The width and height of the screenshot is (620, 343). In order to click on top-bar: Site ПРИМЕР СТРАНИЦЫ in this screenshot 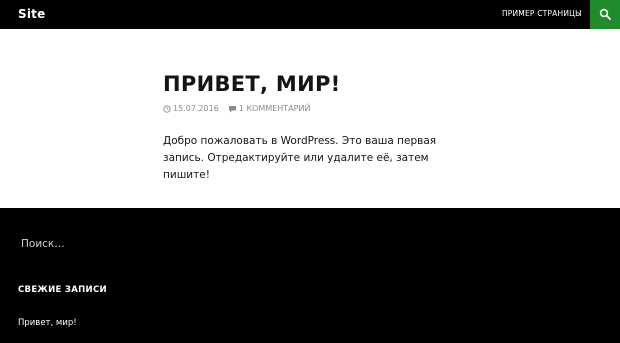, I will do `click(310, 14)`.